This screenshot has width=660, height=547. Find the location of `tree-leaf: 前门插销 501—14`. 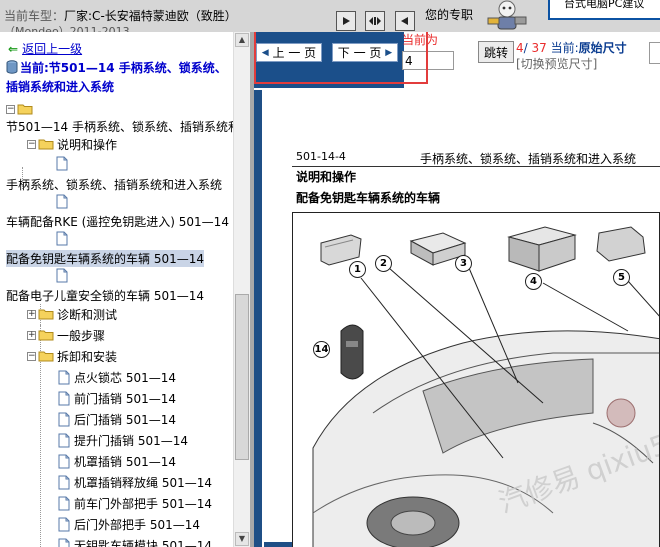

tree-leaf: 前门插销 501—14 is located at coordinates (117, 398).